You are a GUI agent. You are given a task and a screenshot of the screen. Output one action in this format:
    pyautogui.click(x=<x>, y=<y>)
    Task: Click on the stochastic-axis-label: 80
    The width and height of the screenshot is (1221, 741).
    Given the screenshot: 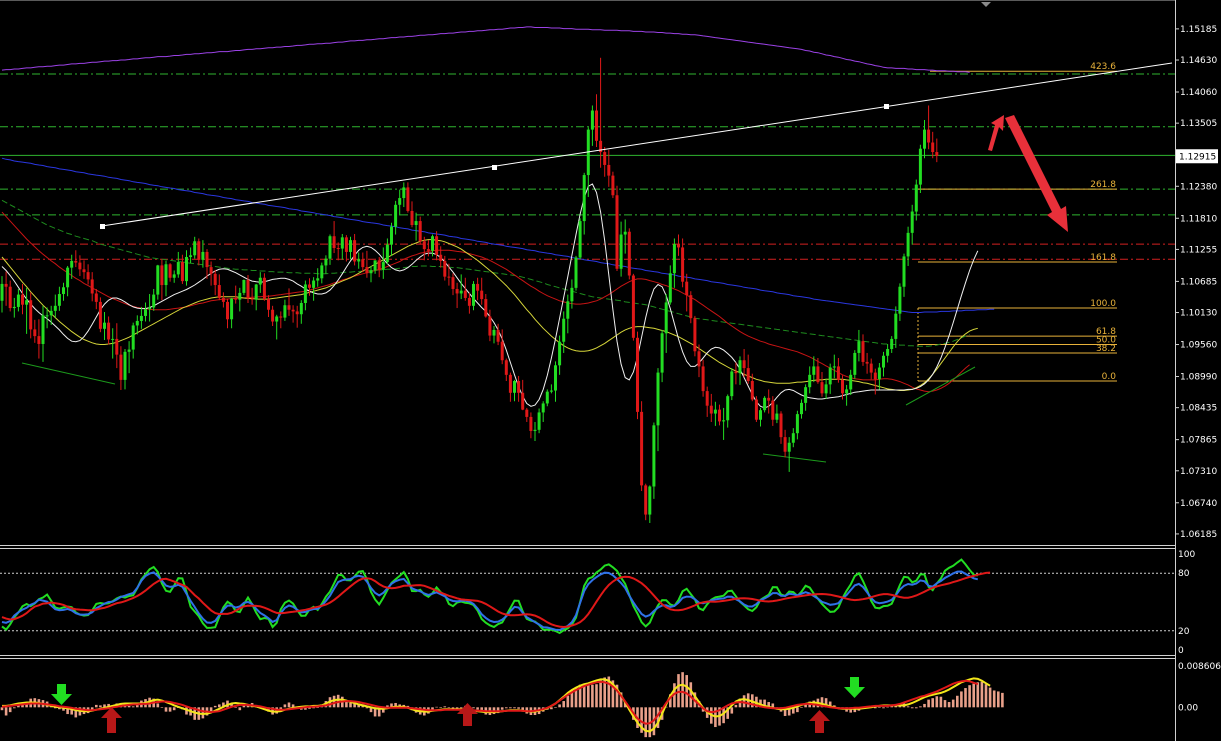 What is the action you would take?
    pyautogui.click(x=1184, y=574)
    